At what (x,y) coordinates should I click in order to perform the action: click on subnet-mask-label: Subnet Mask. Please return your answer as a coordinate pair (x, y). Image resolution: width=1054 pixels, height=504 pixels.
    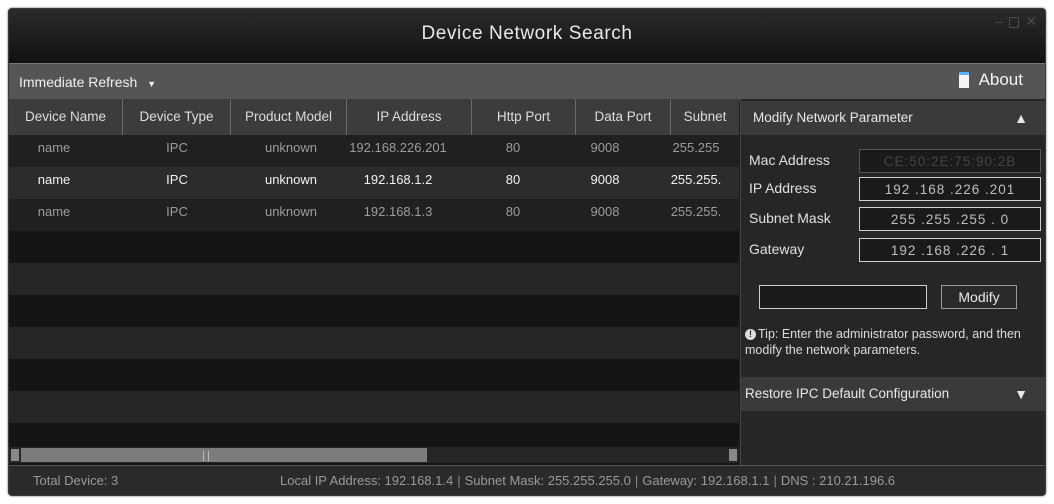
    Looking at the image, I should click on (790, 218).